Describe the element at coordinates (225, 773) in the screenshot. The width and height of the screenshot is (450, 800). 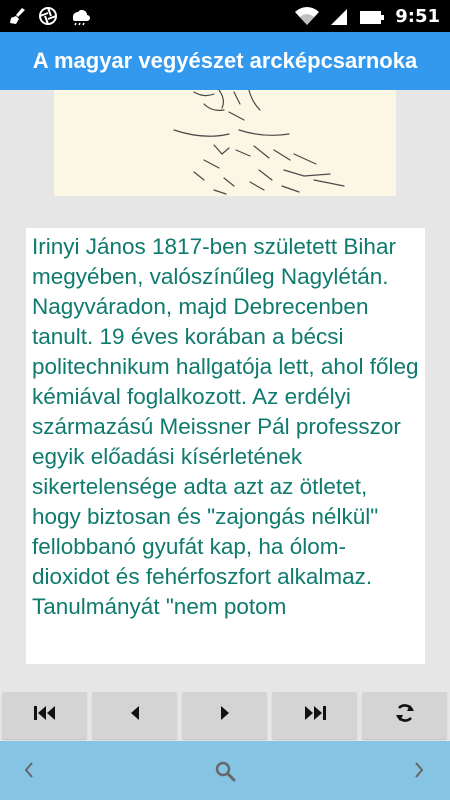
I see `search-icon` at that location.